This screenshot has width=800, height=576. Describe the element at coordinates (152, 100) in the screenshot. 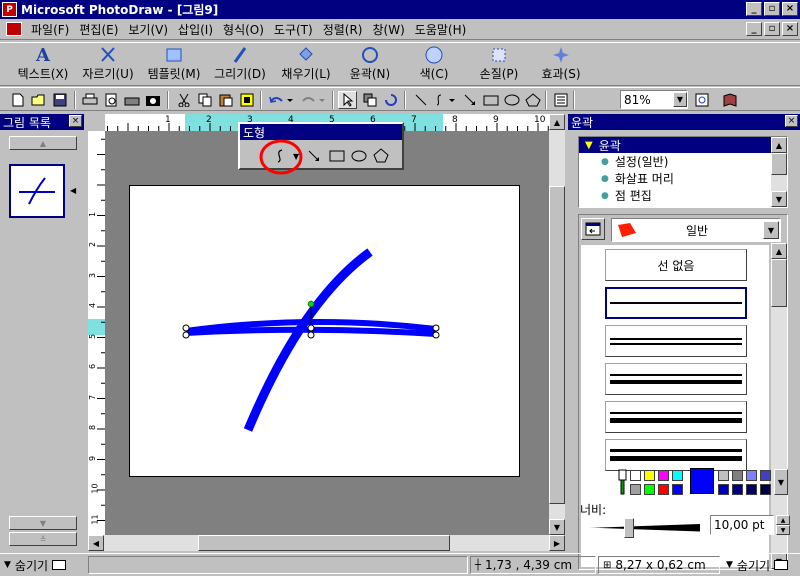

I see `camera-icon` at that location.